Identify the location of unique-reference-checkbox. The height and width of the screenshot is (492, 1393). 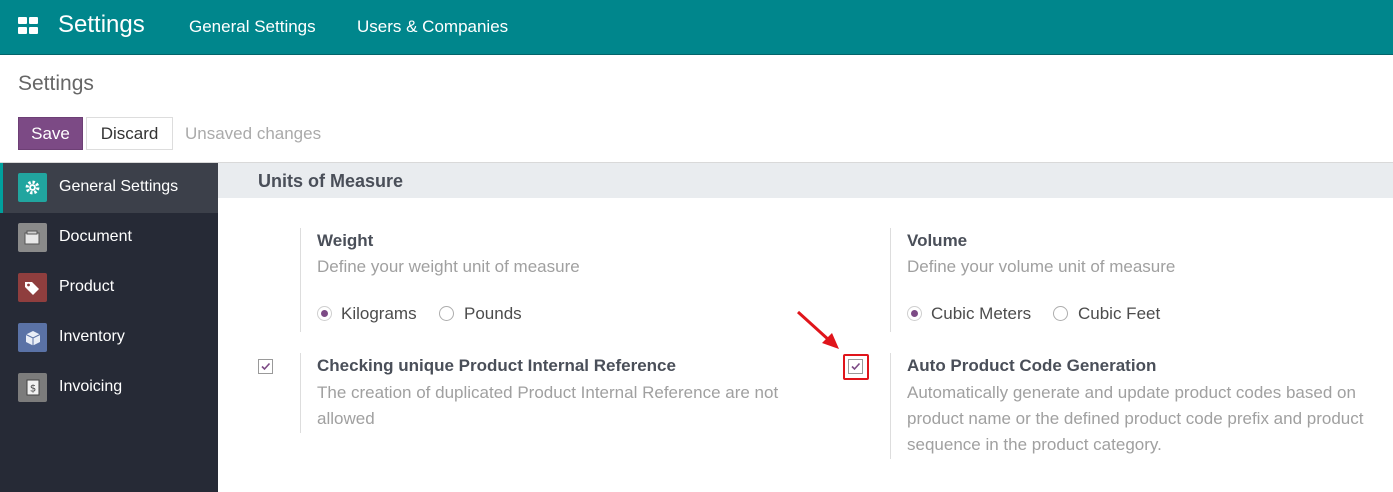
(265, 366).